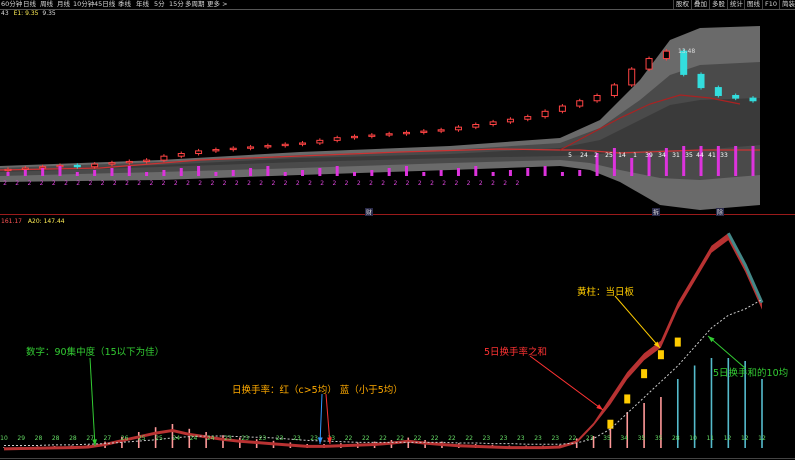  I want to click on event-marker: 拆, so click(656, 213).